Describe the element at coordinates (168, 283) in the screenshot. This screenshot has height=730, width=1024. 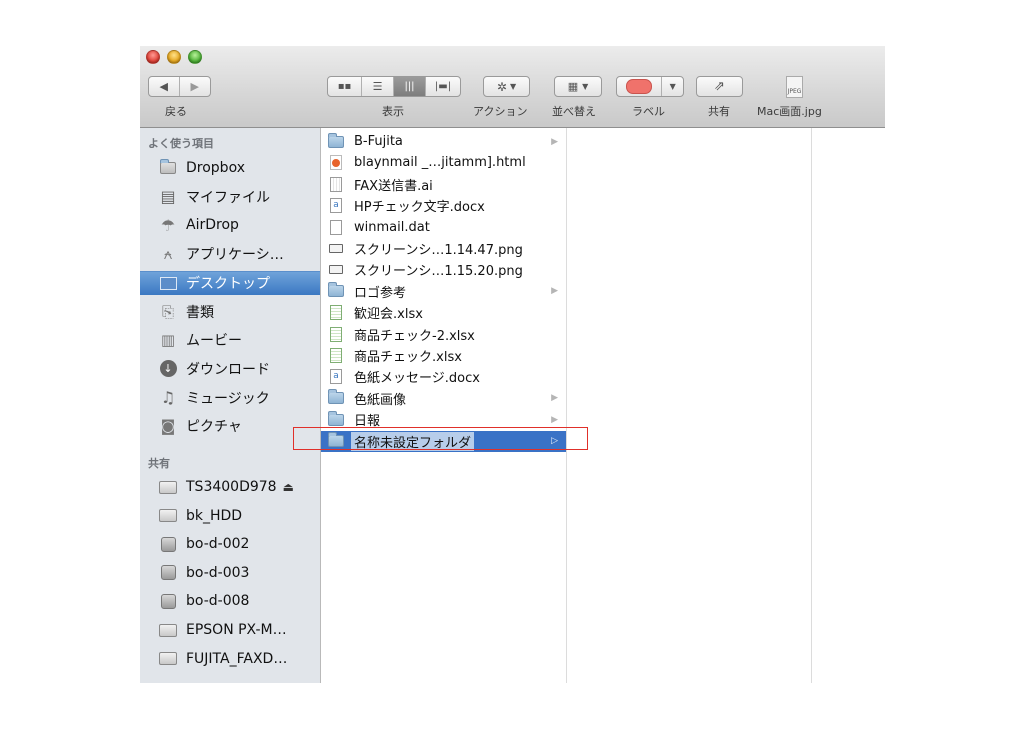
I see `desktop-icon` at that location.